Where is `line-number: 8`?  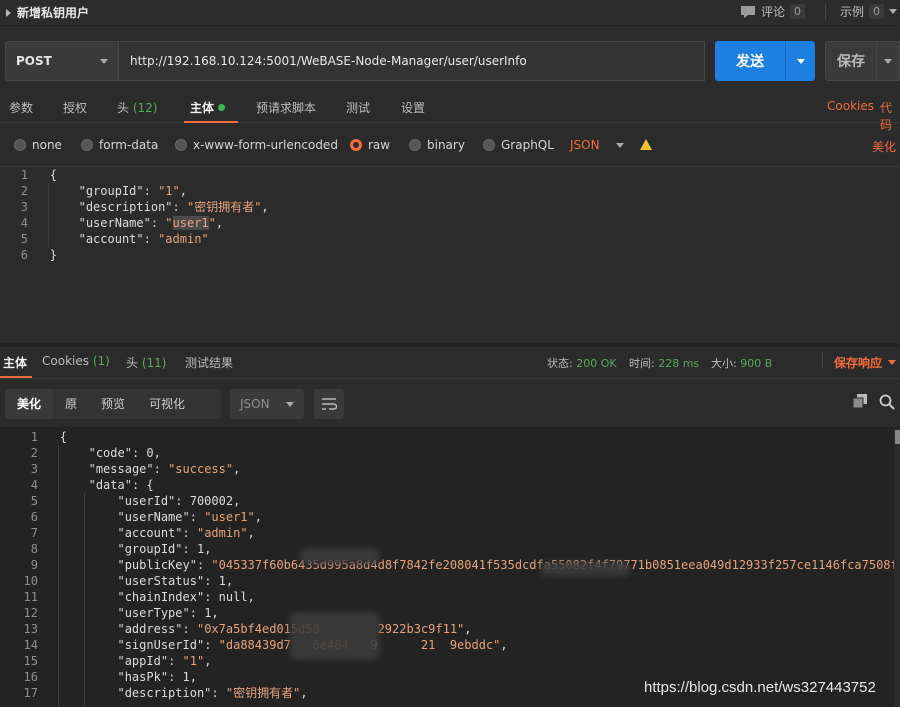
line-number: 8 is located at coordinates (34, 549).